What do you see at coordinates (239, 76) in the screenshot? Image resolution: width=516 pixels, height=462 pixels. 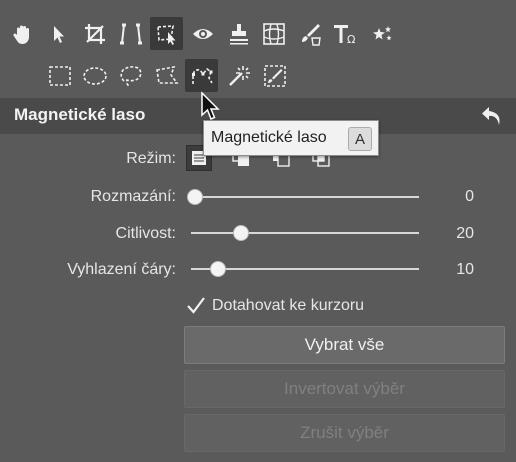 I see `magic-wand-icon` at bounding box center [239, 76].